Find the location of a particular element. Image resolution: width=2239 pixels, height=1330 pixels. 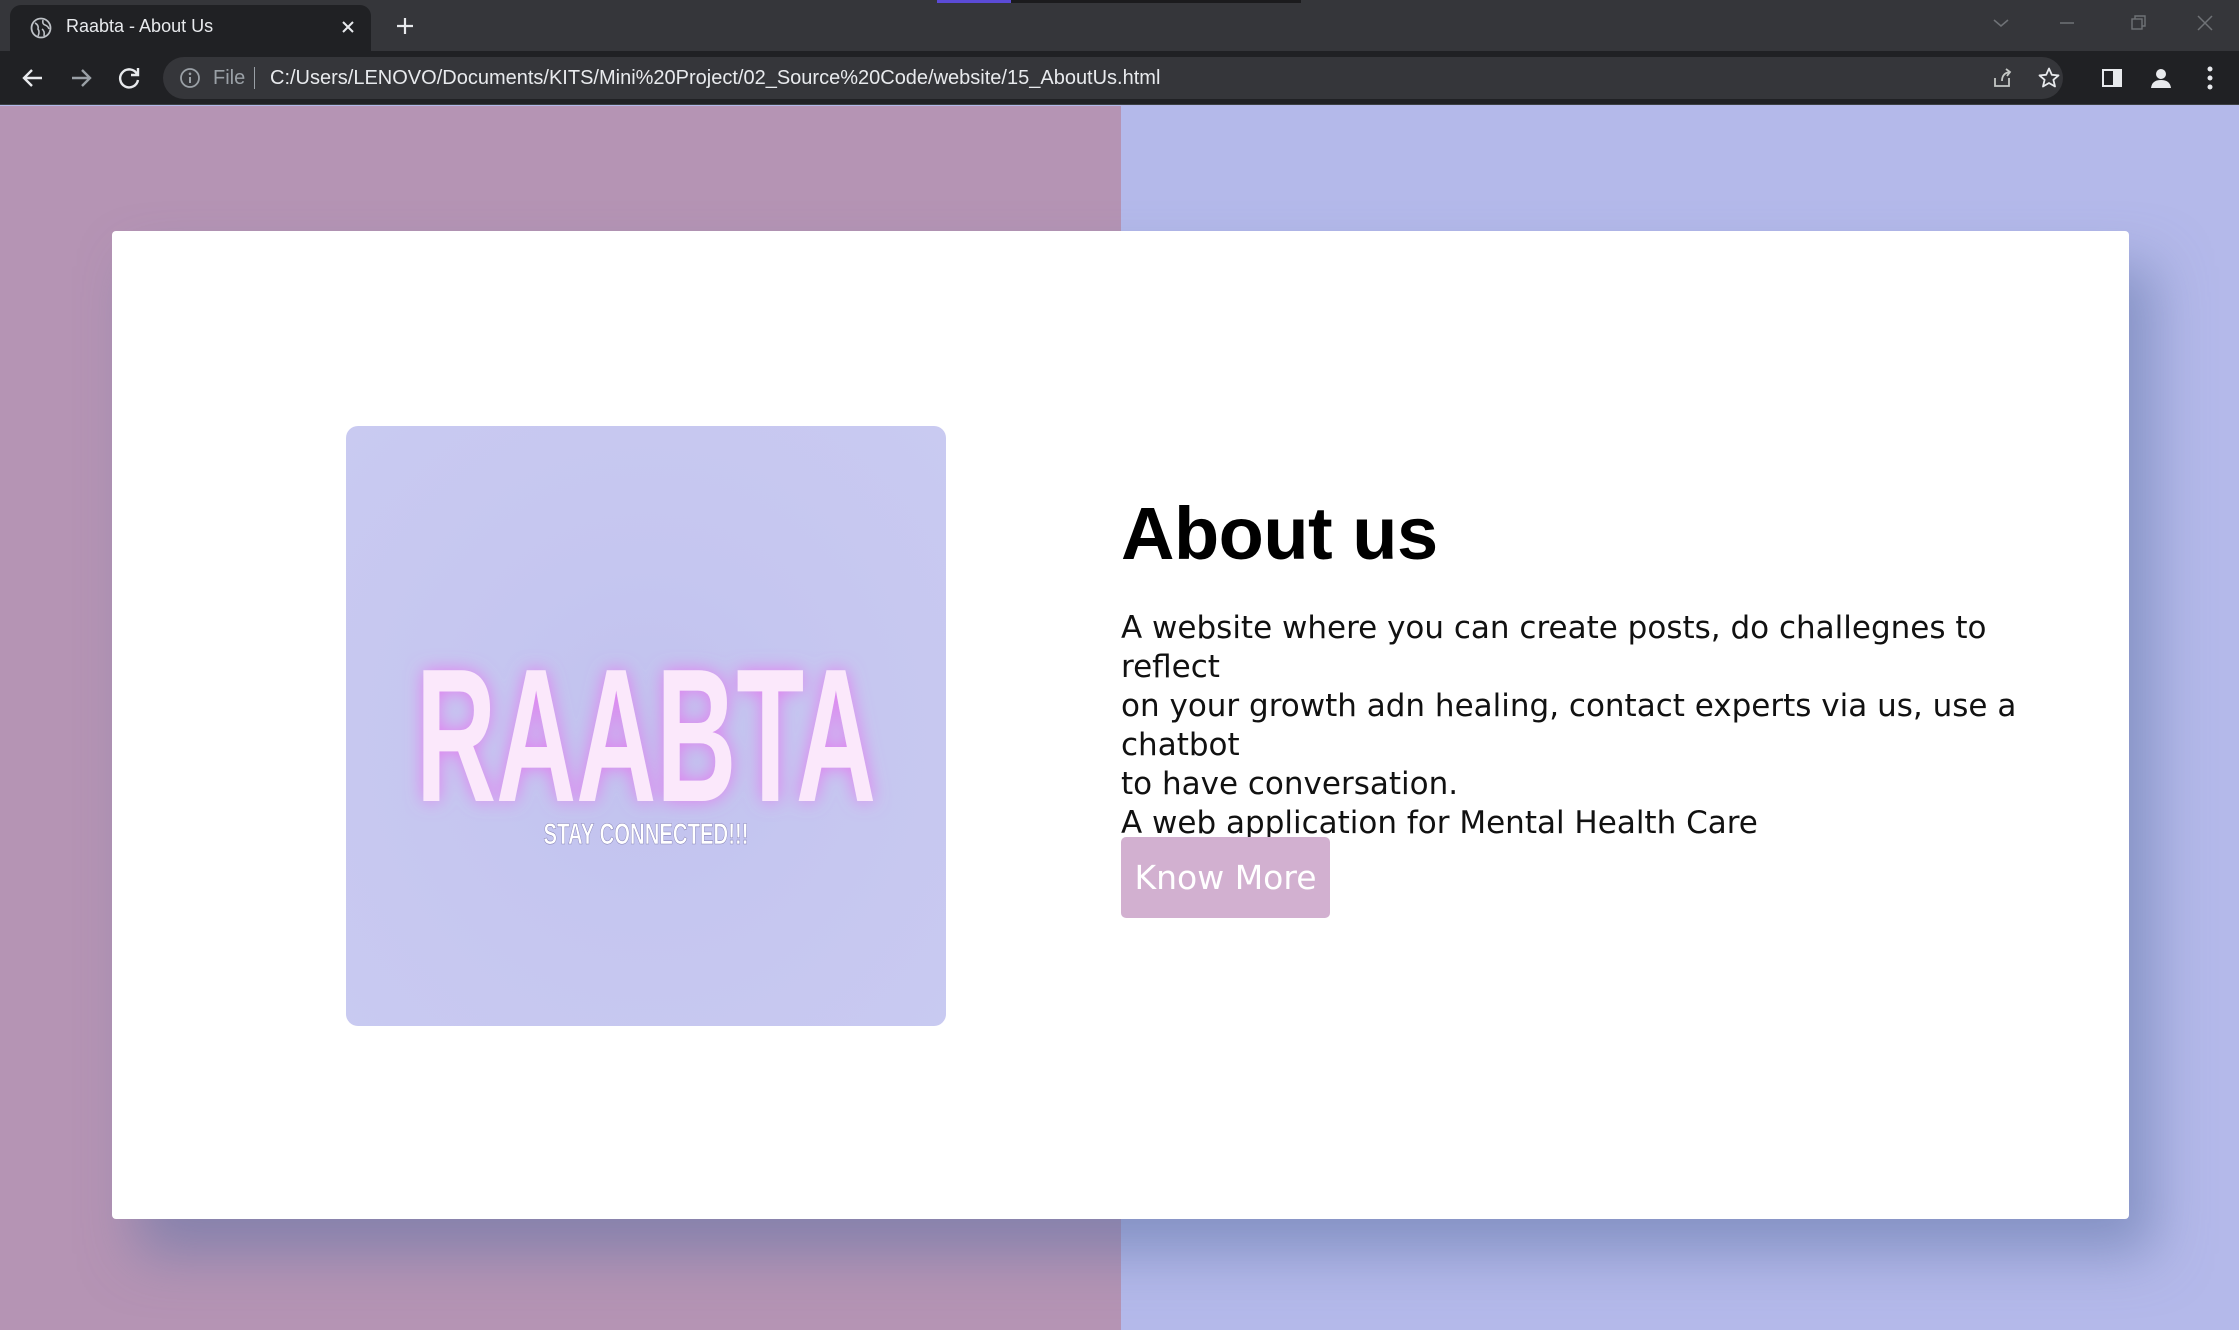

tab-title: Raabta - About Us is located at coordinates (140, 26).